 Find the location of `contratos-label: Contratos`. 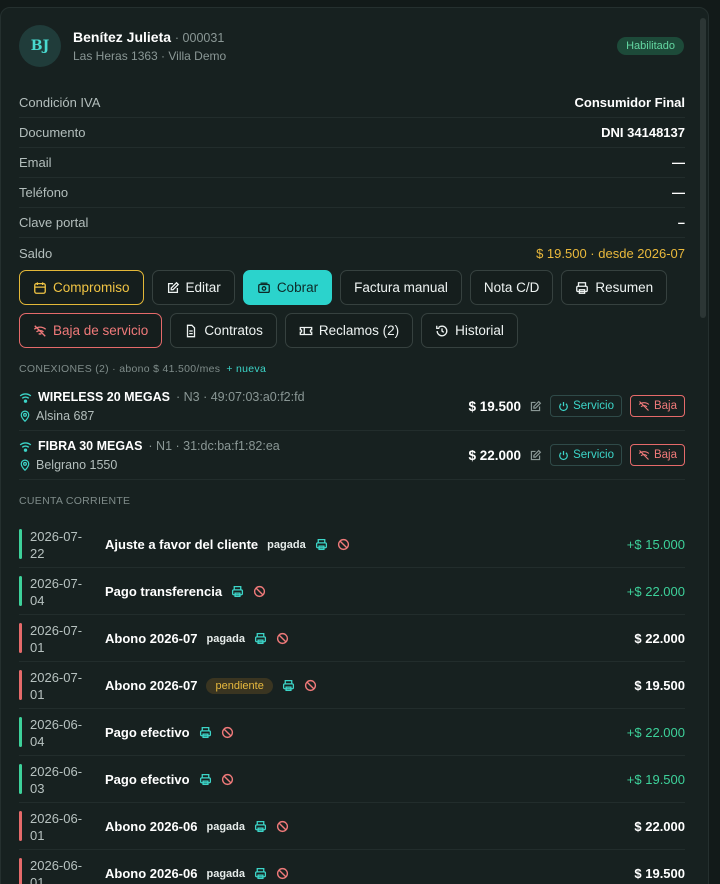

contratos-label: Contratos is located at coordinates (233, 330).